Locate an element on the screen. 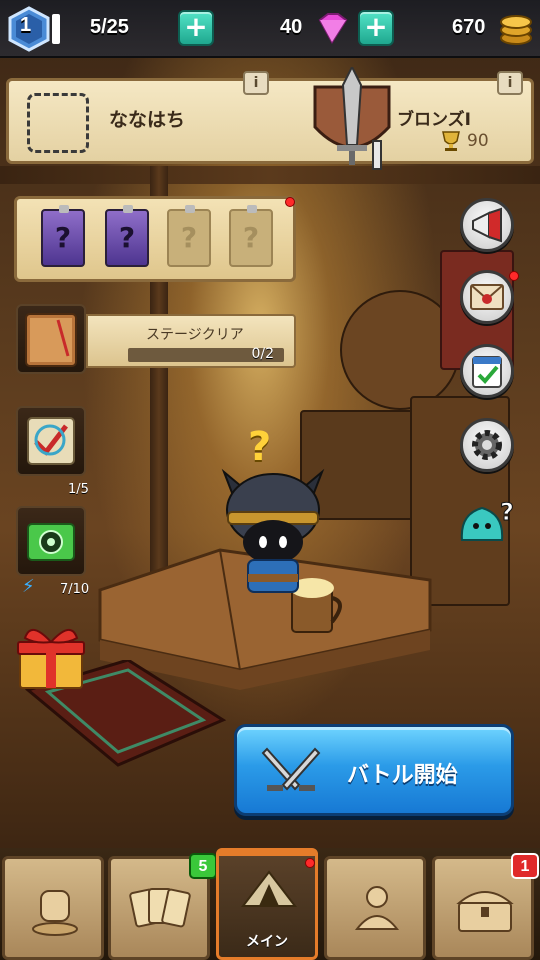 This screenshot has height=960, width=540. cards-icon is located at coordinates (160, 908).